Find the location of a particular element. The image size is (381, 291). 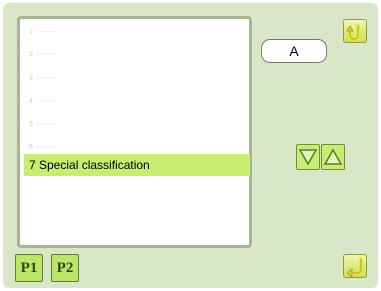

up-button is located at coordinates (333, 157).